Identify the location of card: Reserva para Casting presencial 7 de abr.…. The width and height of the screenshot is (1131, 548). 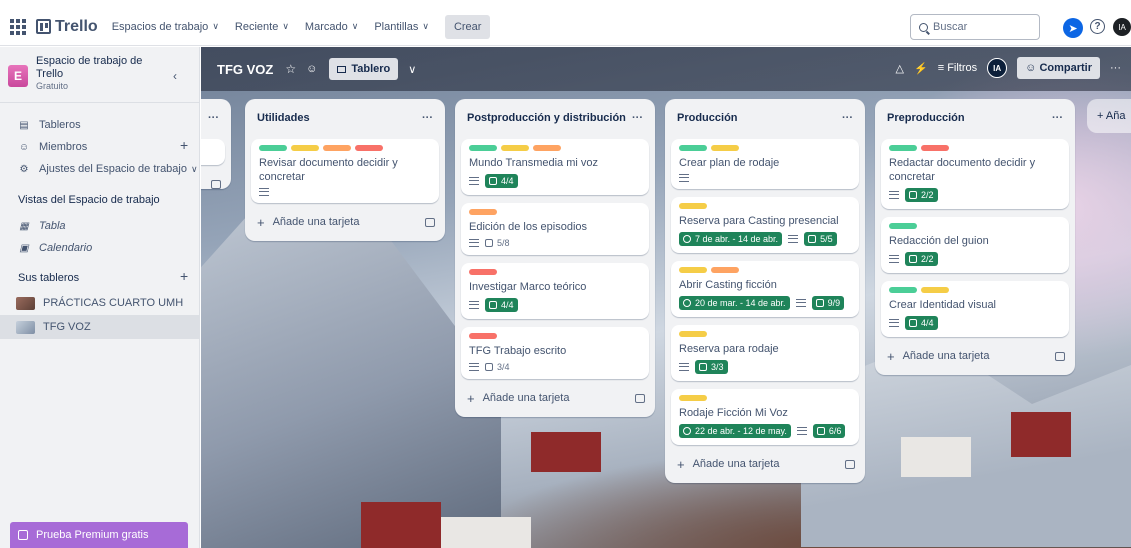
(765, 225).